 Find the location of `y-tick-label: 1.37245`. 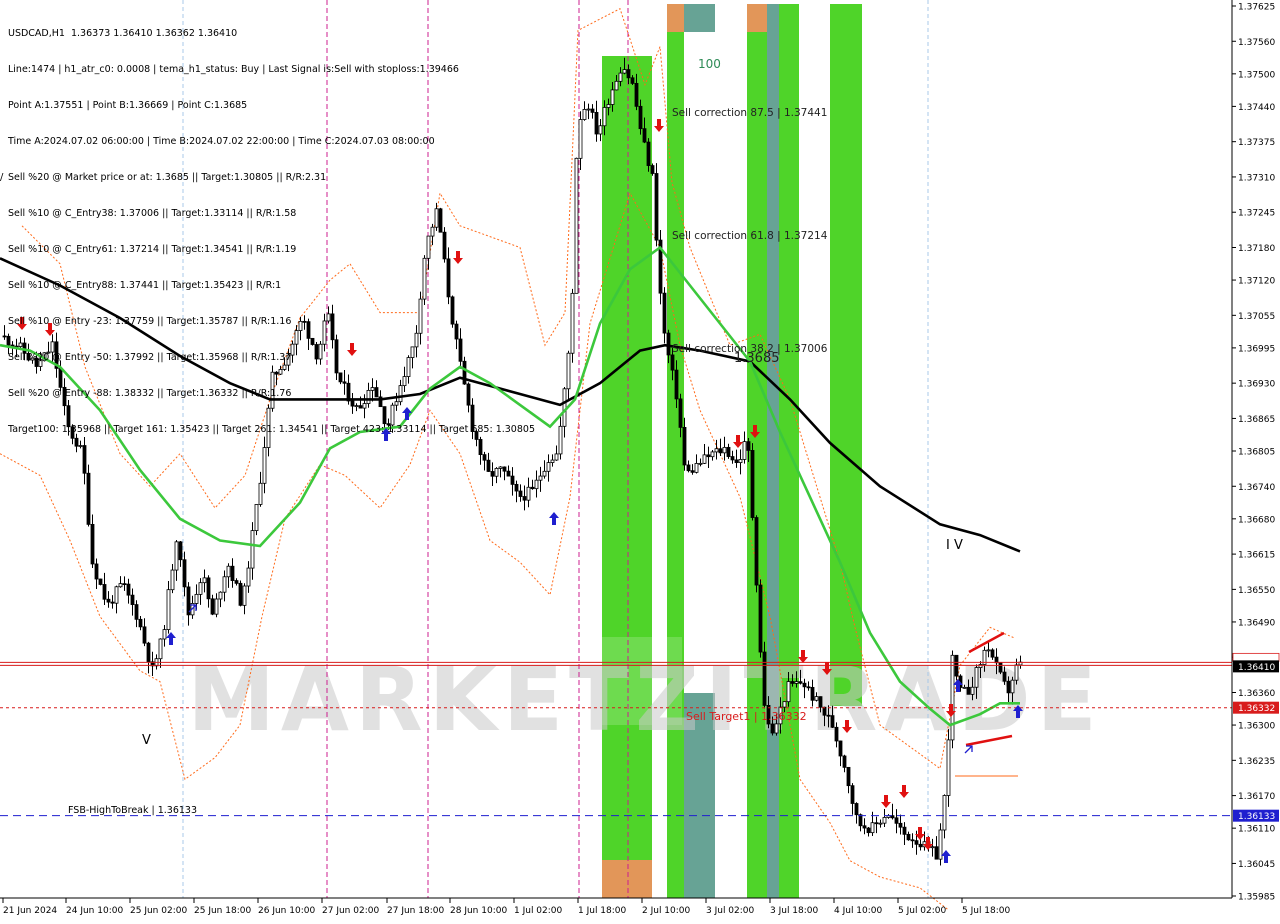

y-tick-label: 1.37245 is located at coordinates (1256, 214).